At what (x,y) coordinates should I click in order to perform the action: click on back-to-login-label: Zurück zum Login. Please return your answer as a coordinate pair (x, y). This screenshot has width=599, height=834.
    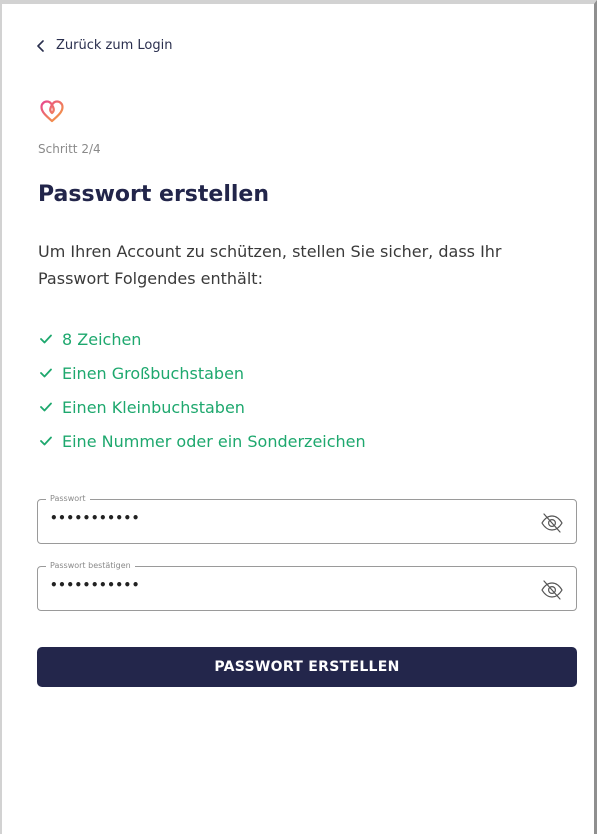
    Looking at the image, I should click on (114, 45).